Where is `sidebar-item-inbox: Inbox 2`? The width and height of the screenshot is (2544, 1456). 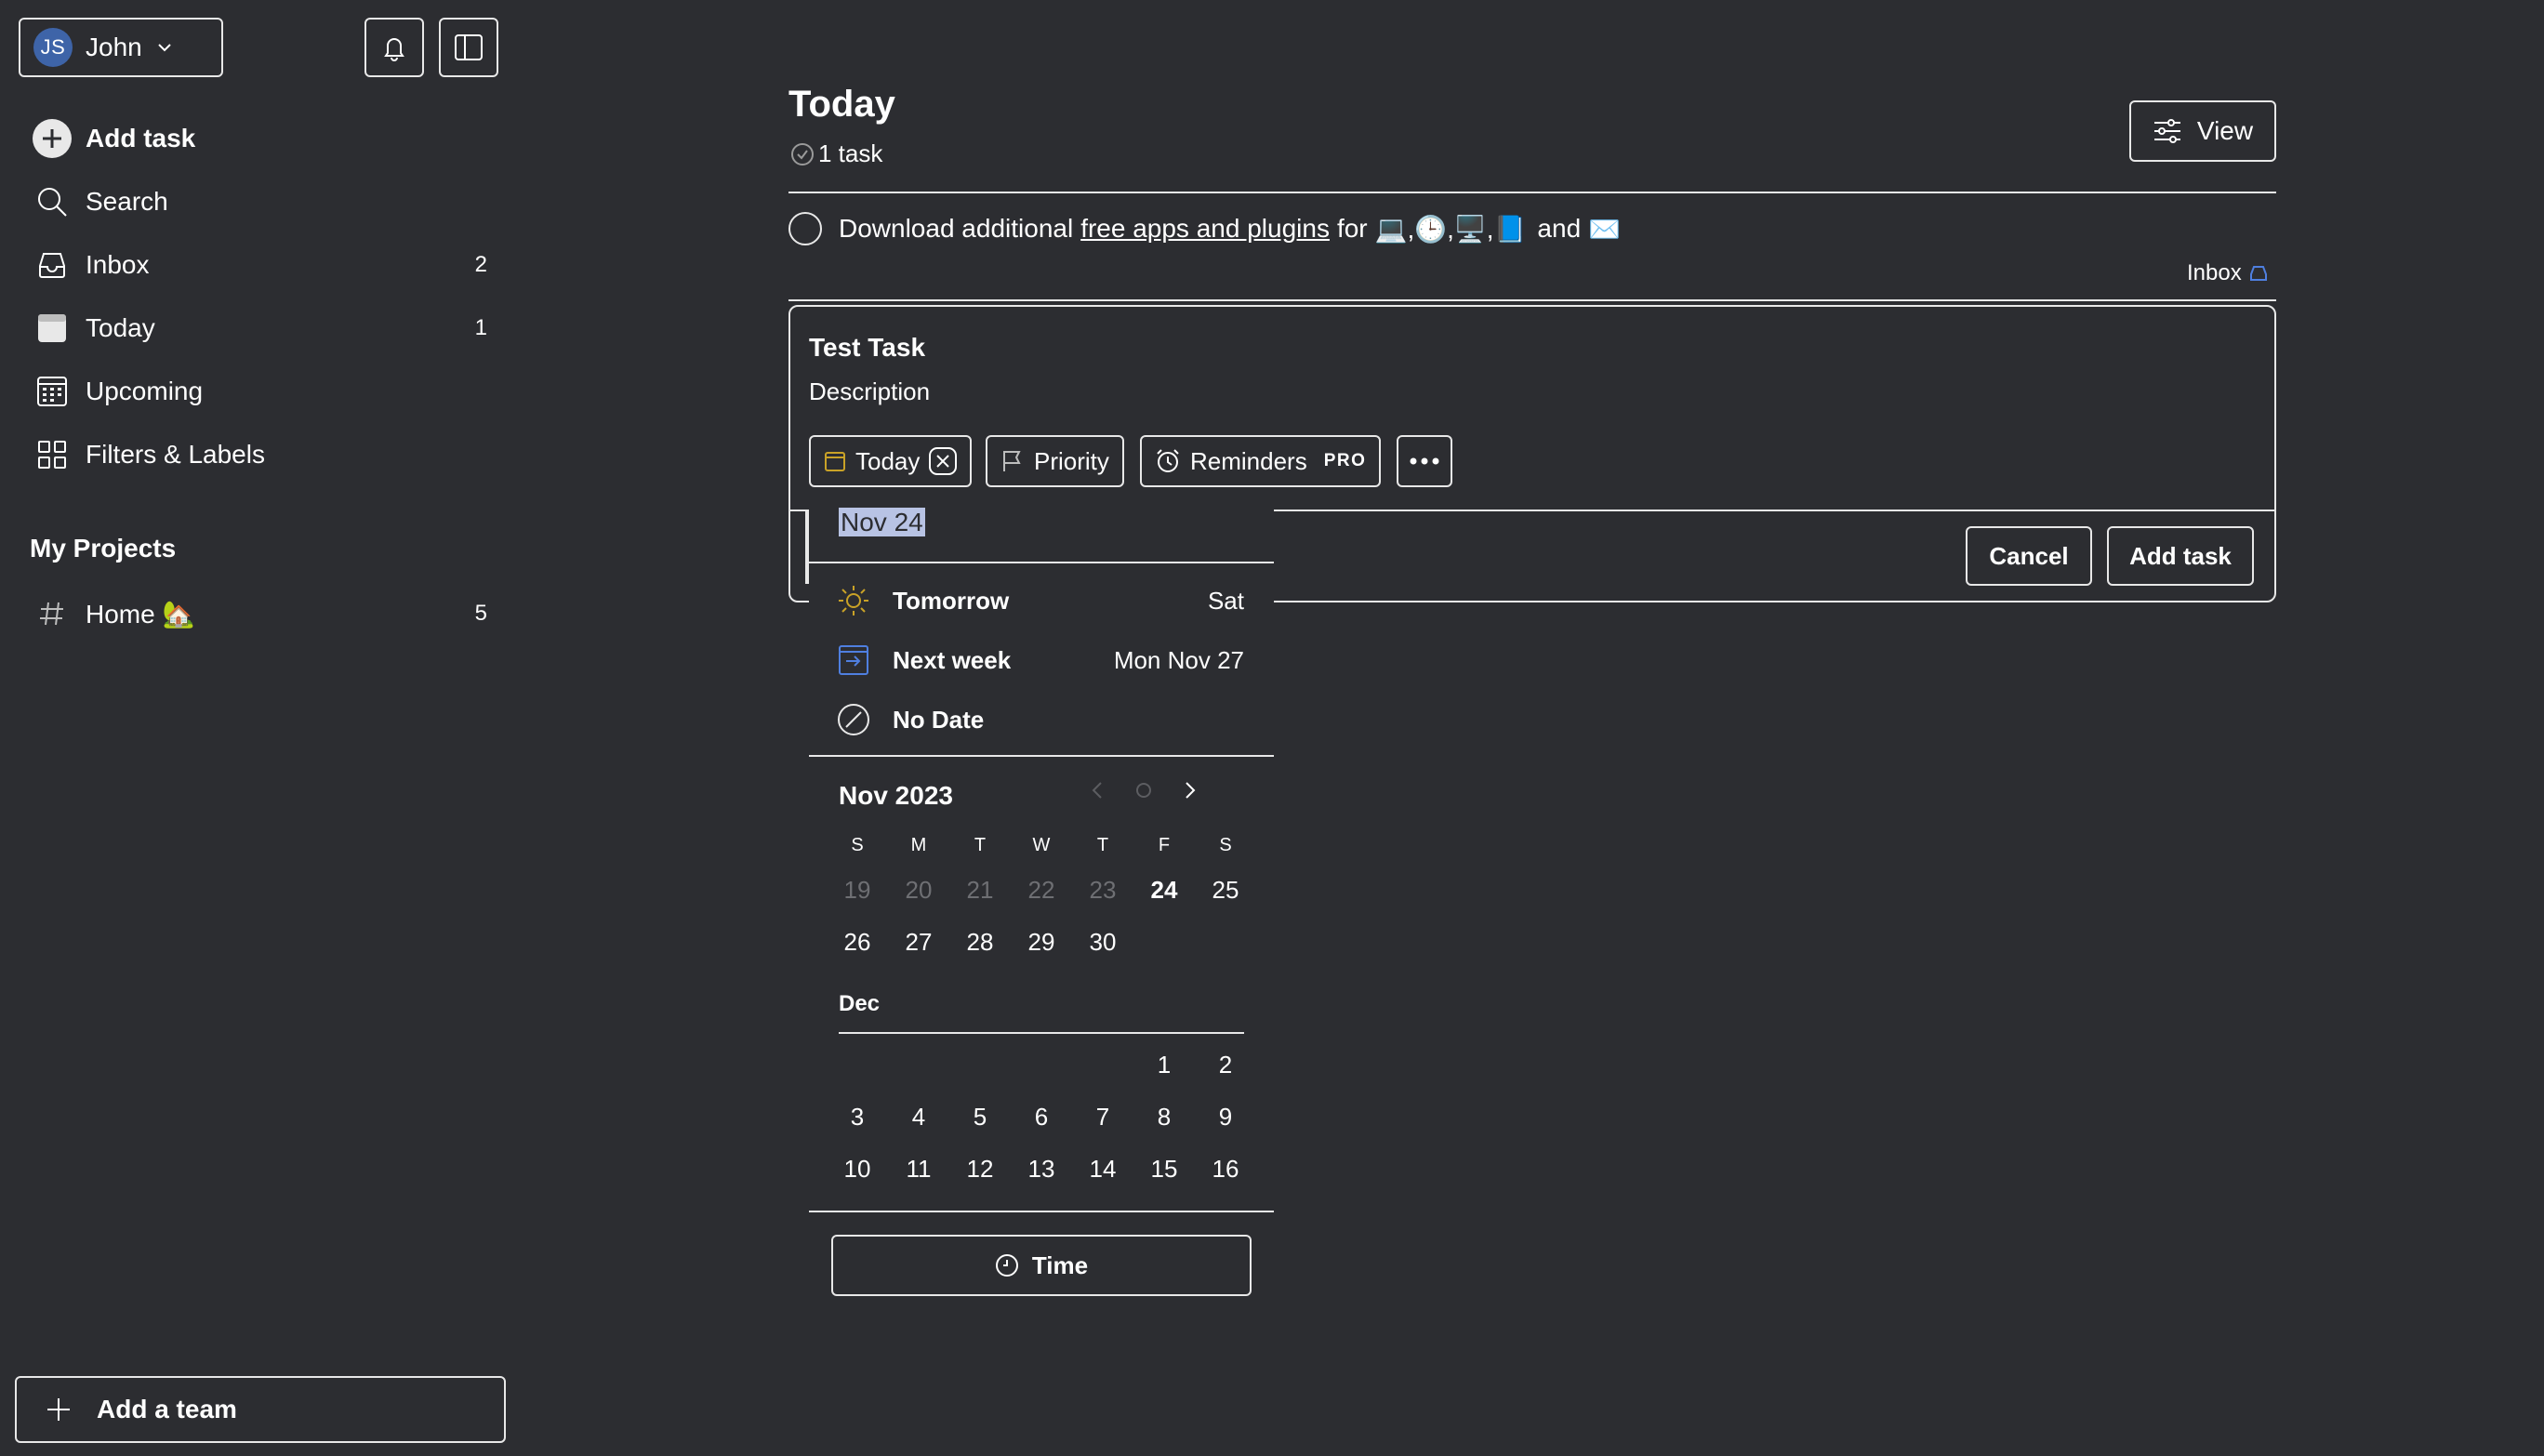 sidebar-item-inbox: Inbox 2 is located at coordinates (259, 265).